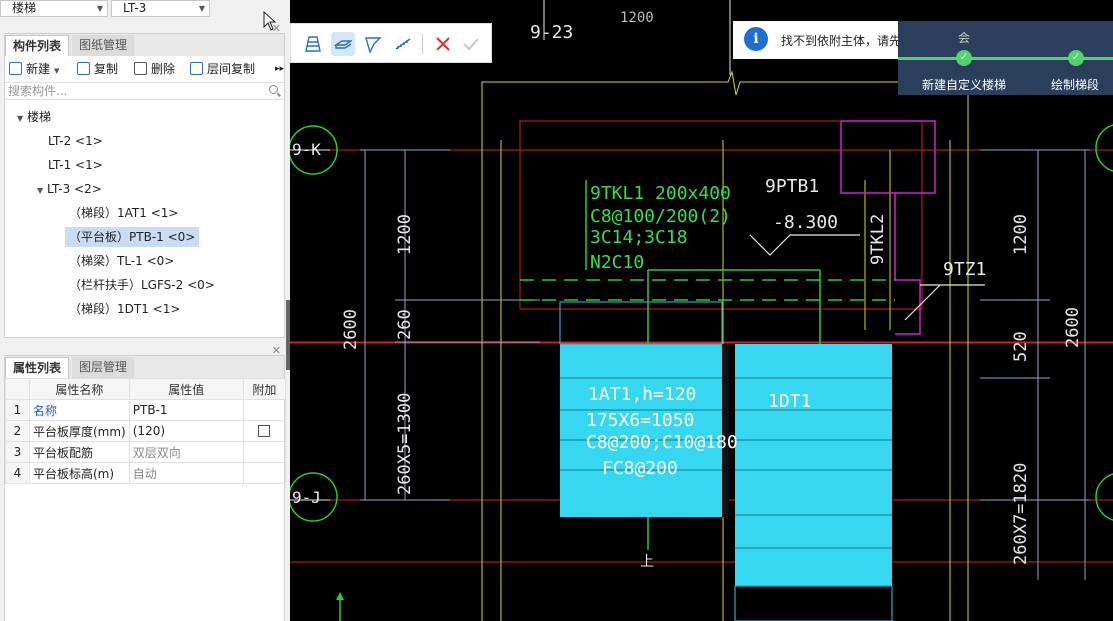 The height and width of the screenshot is (621, 1113). What do you see at coordinates (276, 350) in the screenshot?
I see `close-icon: ✕` at bounding box center [276, 350].